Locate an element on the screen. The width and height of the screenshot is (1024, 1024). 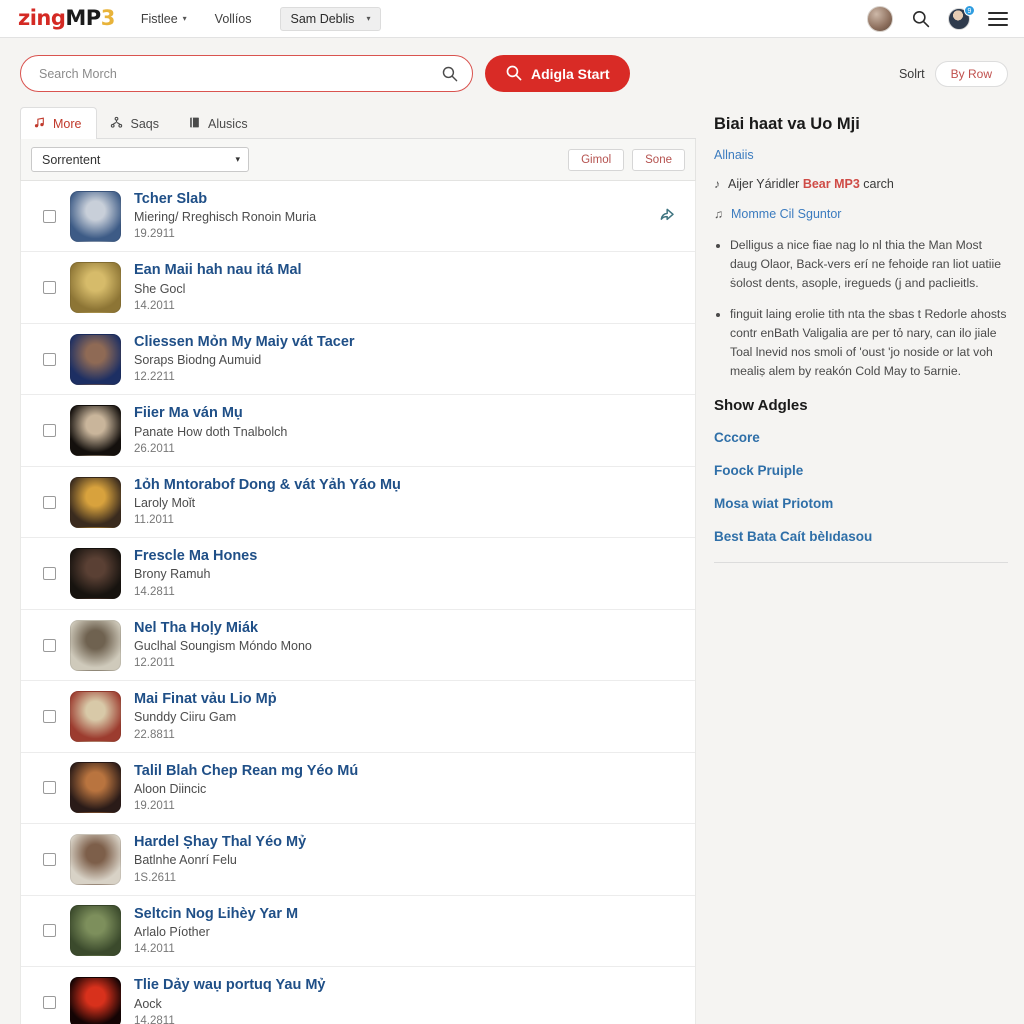
sidebar-link: Best Bata Caít bèlıdasou is located at coordinates (861, 536).